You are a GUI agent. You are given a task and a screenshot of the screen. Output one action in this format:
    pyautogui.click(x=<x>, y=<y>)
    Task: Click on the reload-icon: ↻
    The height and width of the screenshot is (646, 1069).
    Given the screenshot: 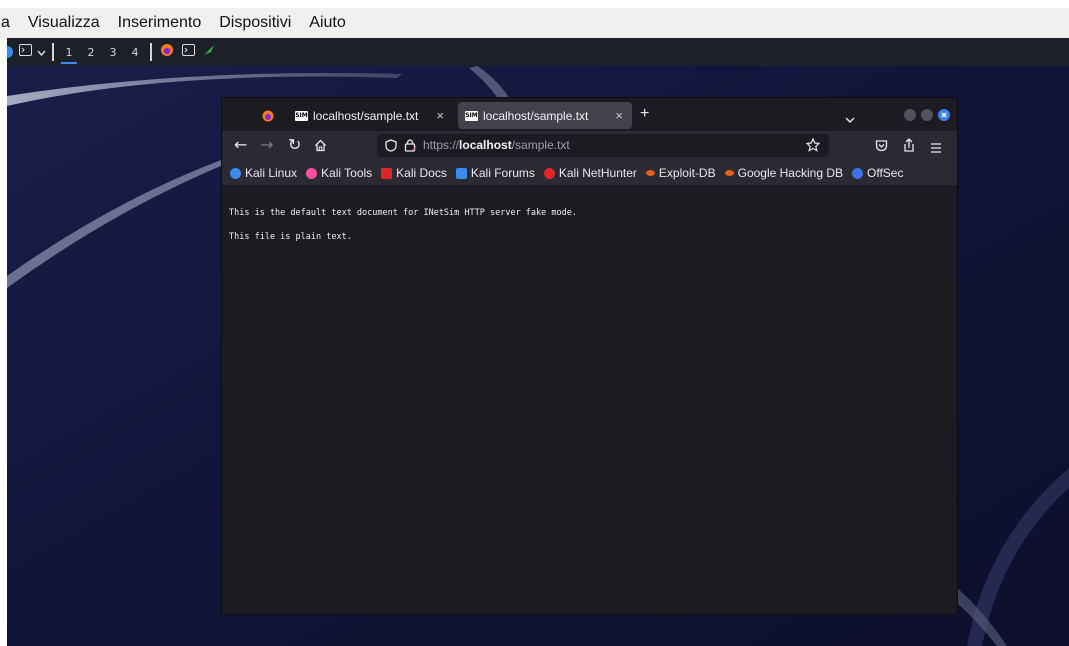 What is the action you would take?
    pyautogui.click(x=294, y=145)
    